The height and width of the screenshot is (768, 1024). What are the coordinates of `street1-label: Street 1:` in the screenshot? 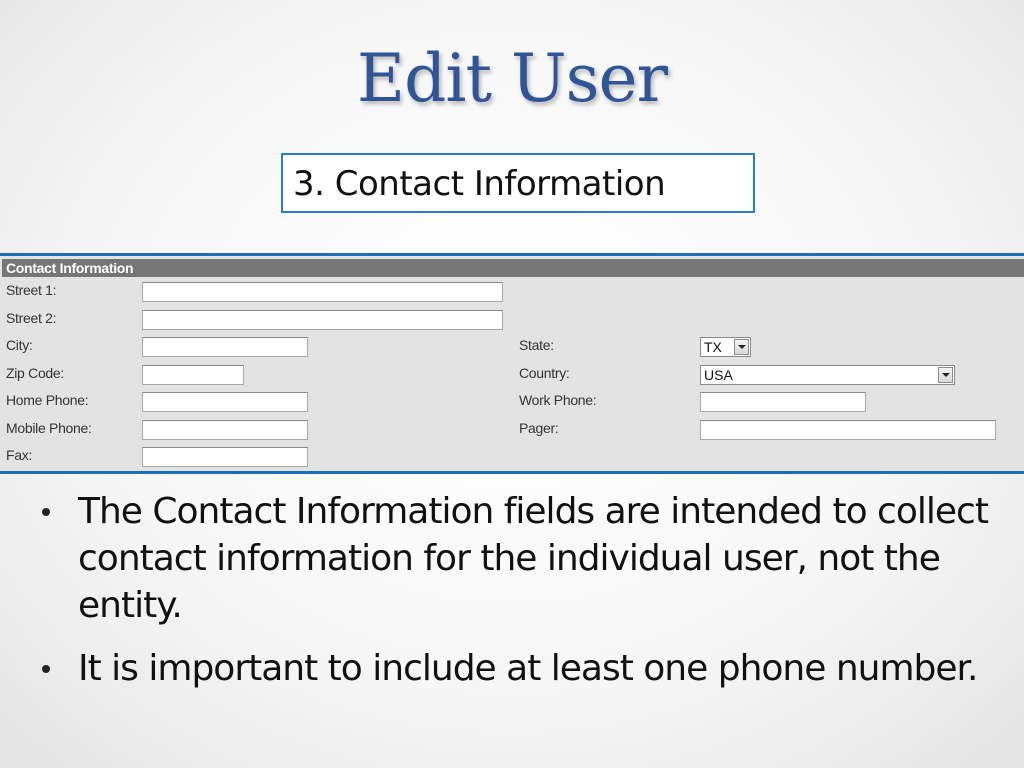 It's located at (31, 290).